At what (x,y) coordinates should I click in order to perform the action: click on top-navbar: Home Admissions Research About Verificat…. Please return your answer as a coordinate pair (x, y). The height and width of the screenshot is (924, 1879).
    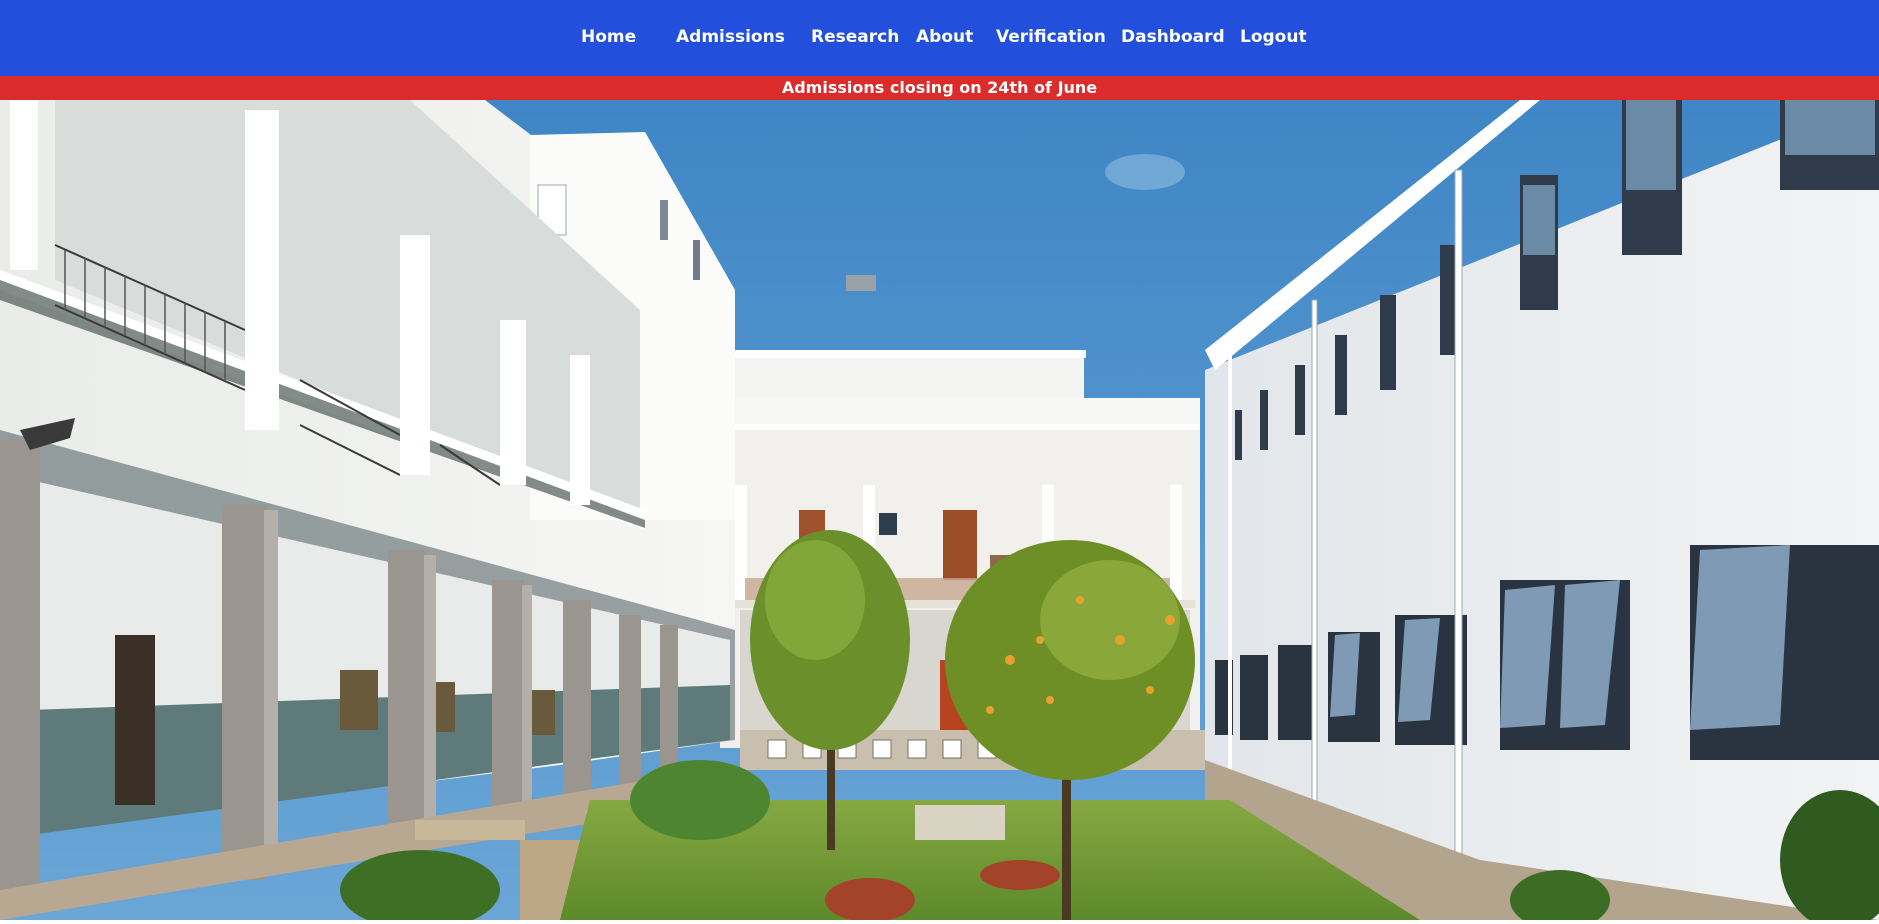
    Looking at the image, I should click on (939, 38).